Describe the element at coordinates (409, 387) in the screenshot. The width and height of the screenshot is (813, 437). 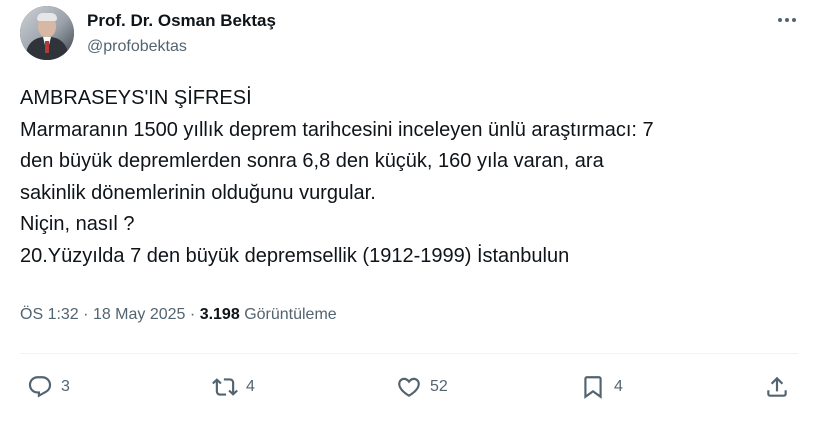
I see `heart-icon` at that location.